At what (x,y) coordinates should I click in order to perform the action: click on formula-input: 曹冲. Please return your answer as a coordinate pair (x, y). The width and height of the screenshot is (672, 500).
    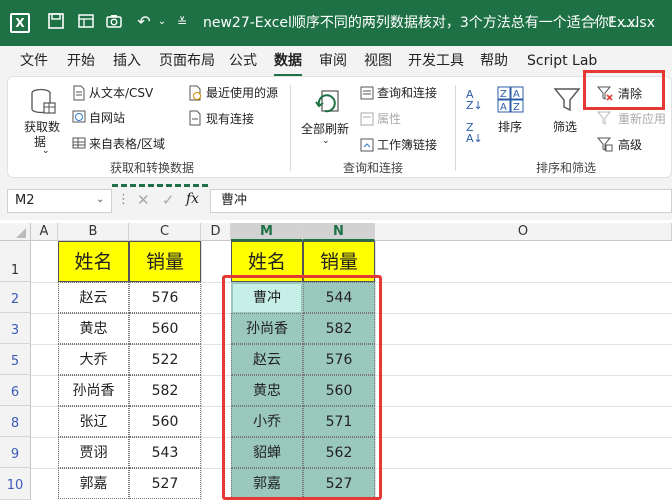
    Looking at the image, I should click on (441, 201).